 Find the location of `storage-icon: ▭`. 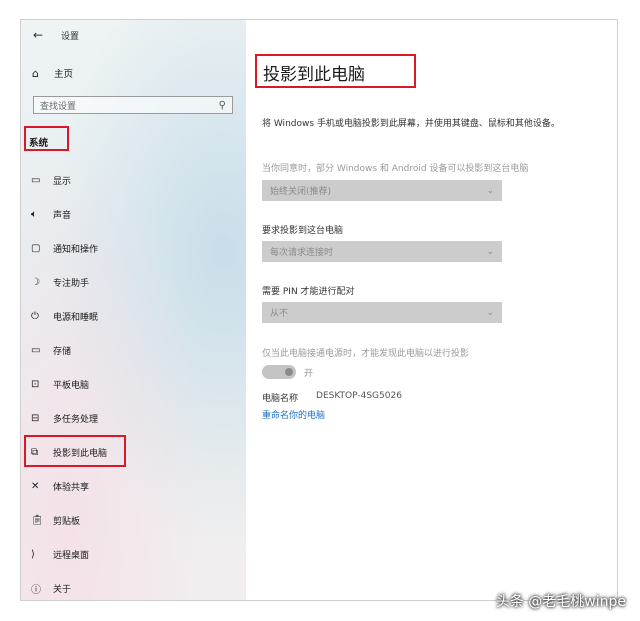

storage-icon: ▭ is located at coordinates (36, 350).